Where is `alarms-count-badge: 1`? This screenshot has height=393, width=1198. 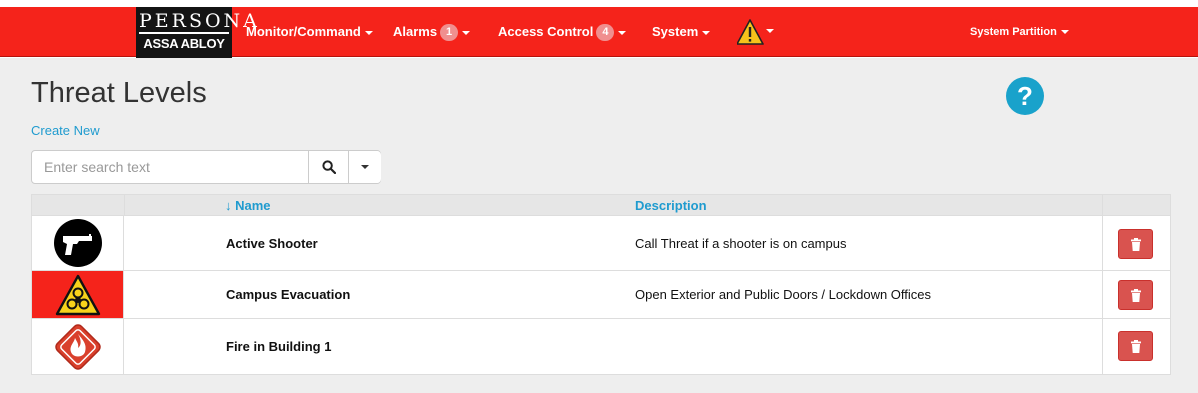 alarms-count-badge: 1 is located at coordinates (449, 33).